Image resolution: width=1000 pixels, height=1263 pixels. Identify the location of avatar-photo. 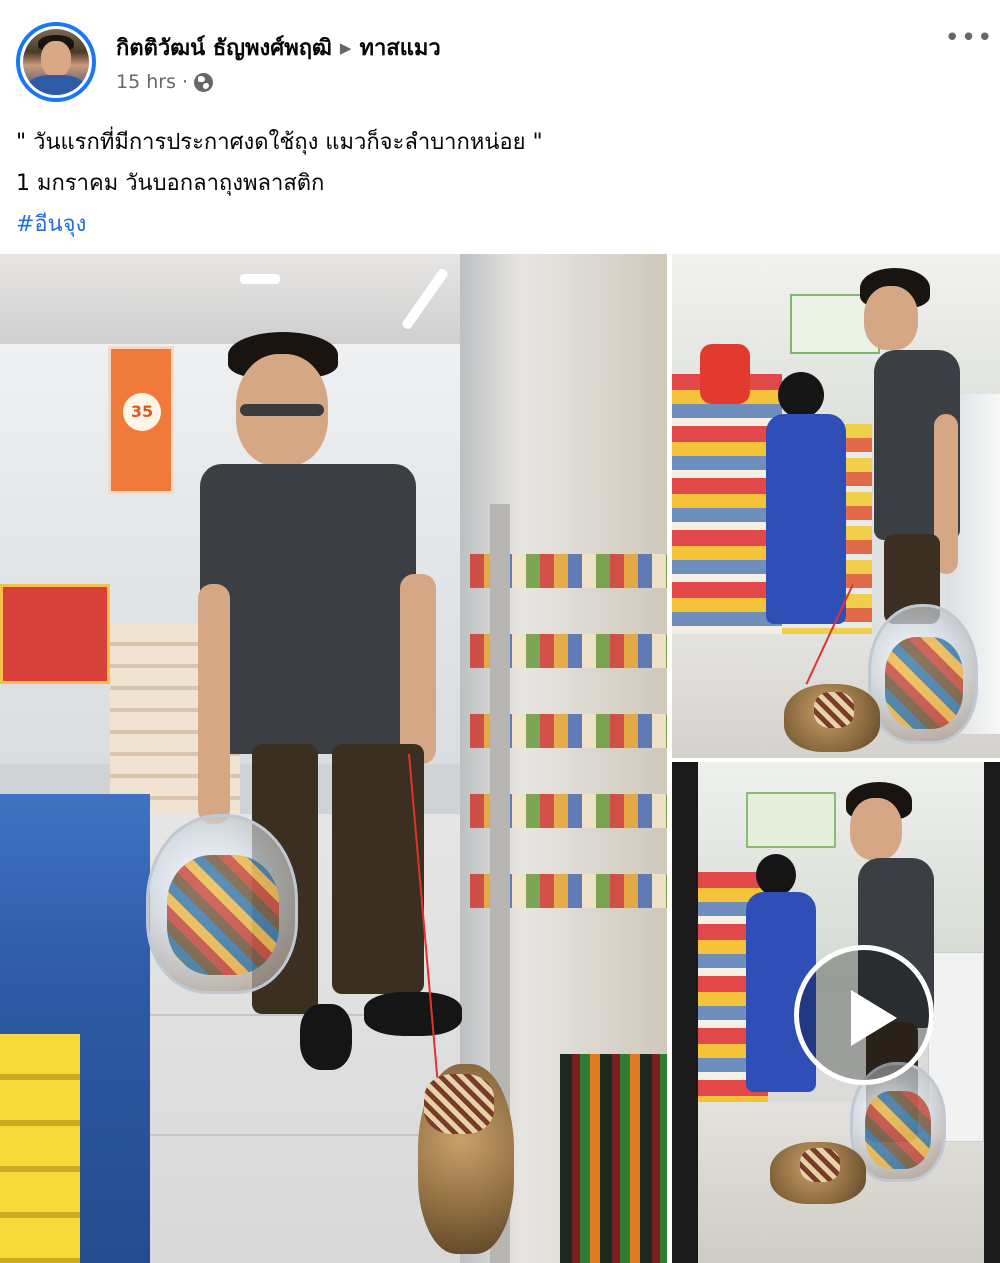
(56, 62).